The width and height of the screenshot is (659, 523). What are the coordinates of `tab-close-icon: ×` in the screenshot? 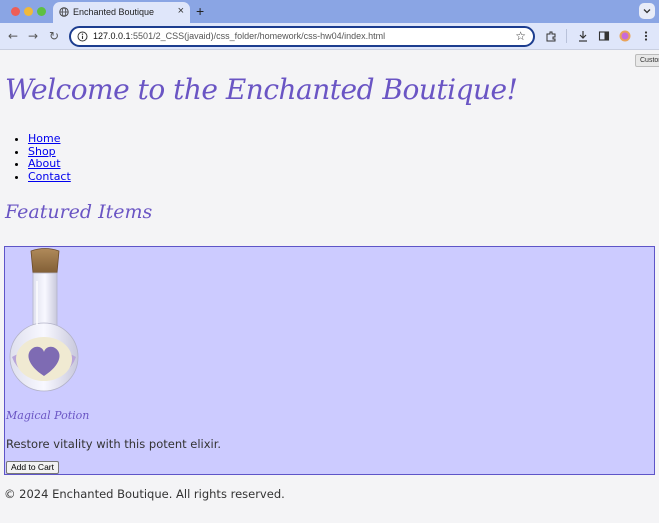 It's located at (181, 11).